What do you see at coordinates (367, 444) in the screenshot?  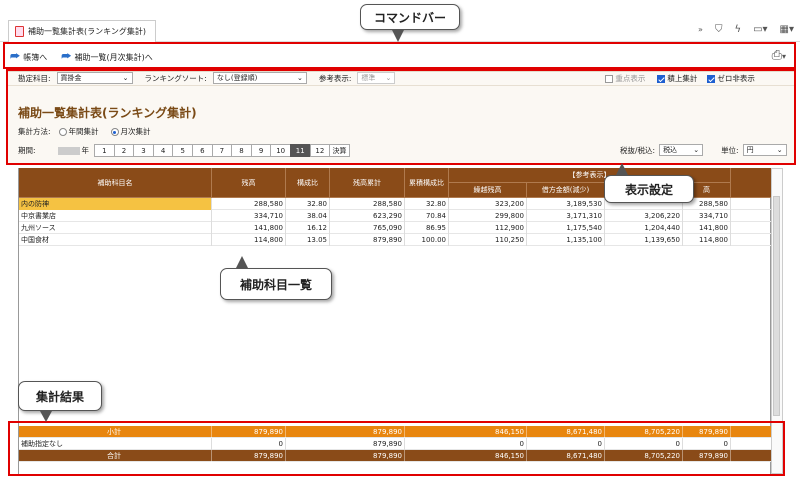 I see `footer-unassigned-cumulative: 879,890` at bounding box center [367, 444].